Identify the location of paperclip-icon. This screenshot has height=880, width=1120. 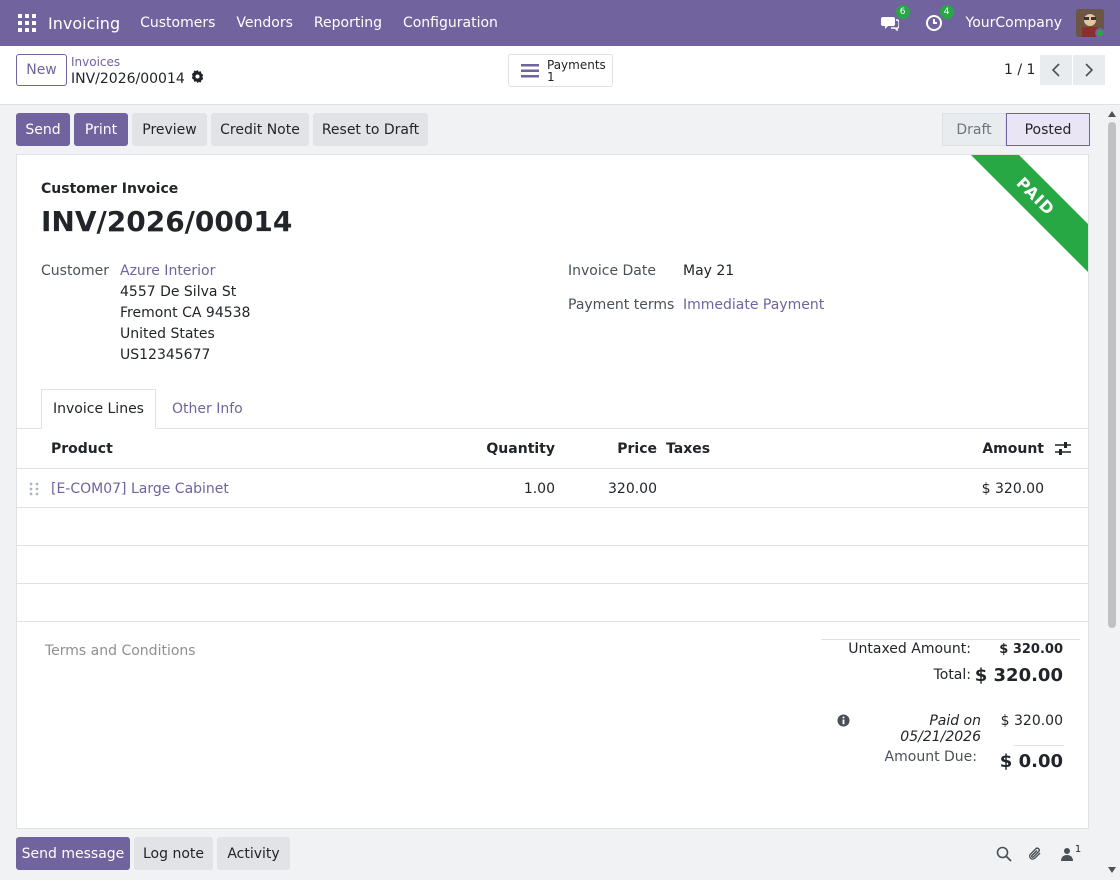
(1035, 854).